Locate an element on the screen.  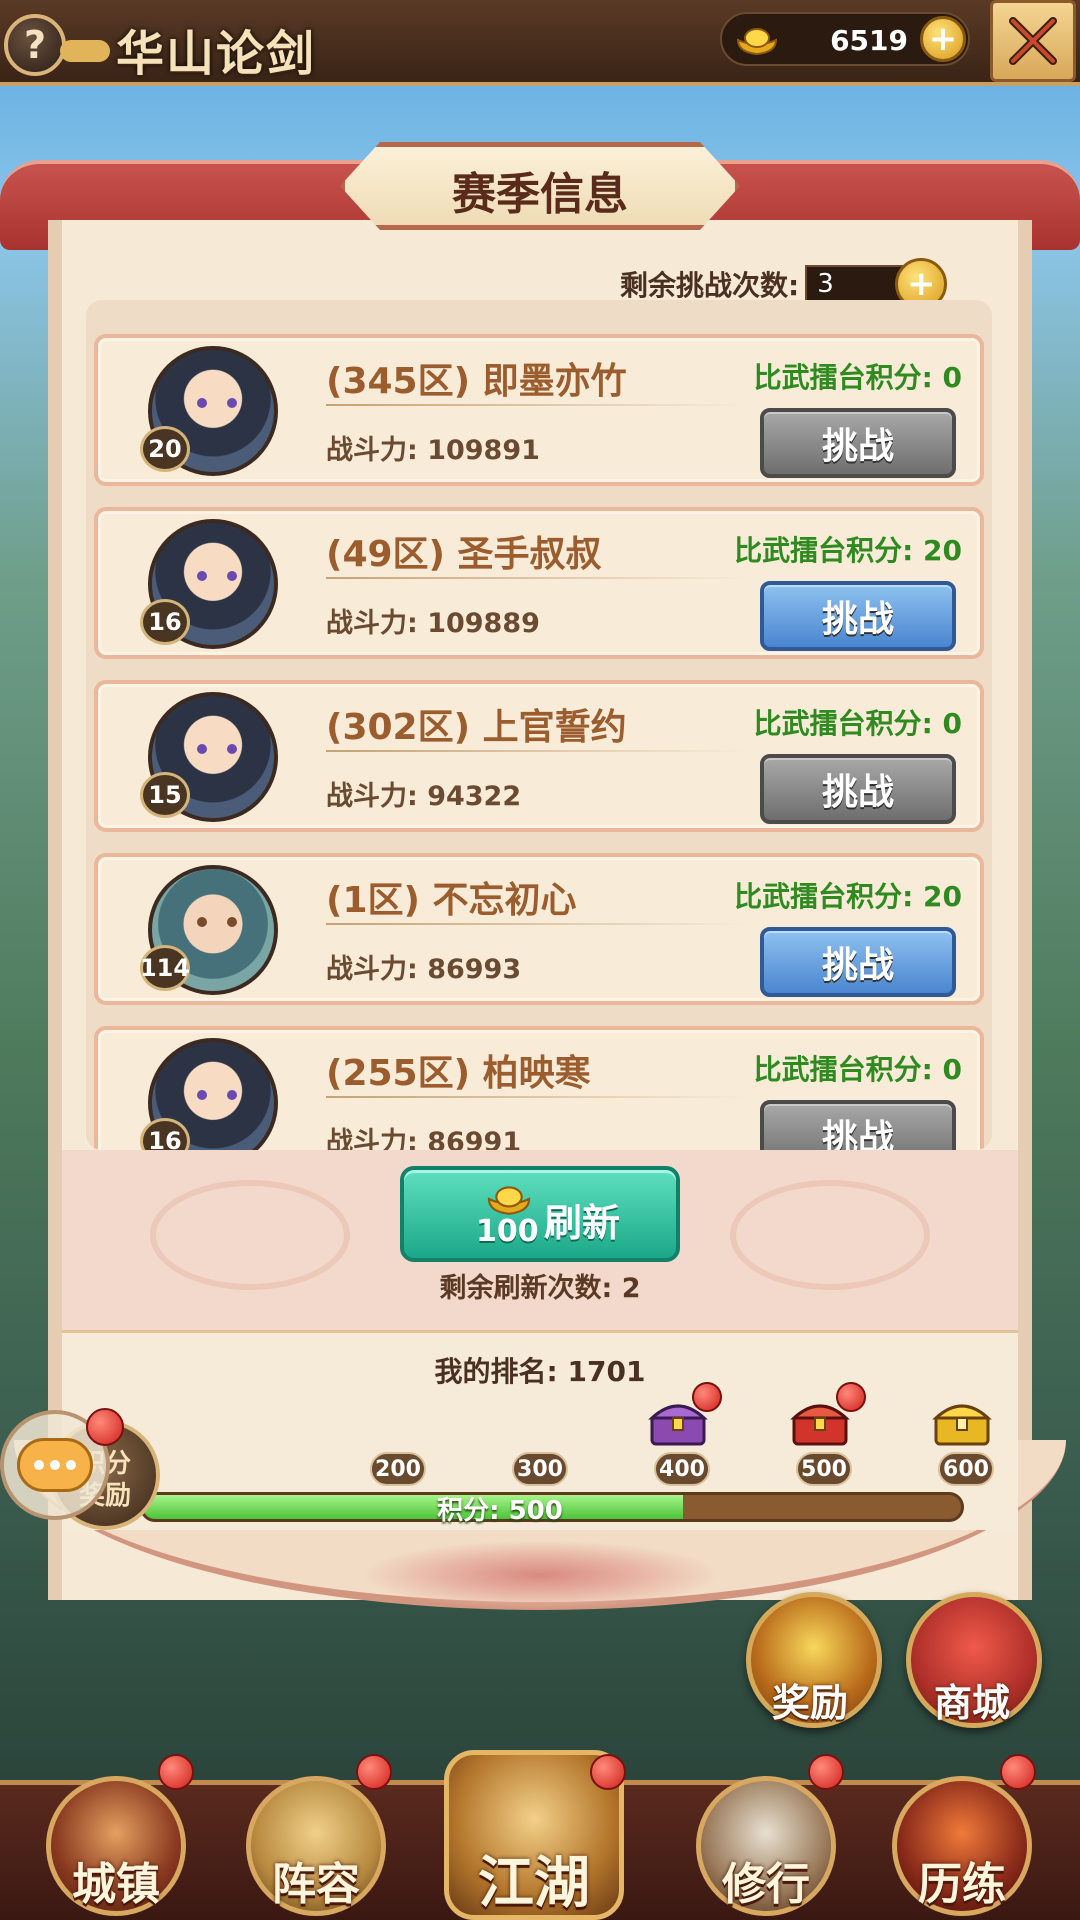
opponent-card: 15 (302区) 上官誓约 战斗力: 94322 比武擂台积分: 0 挑战 is located at coordinates (539, 756).